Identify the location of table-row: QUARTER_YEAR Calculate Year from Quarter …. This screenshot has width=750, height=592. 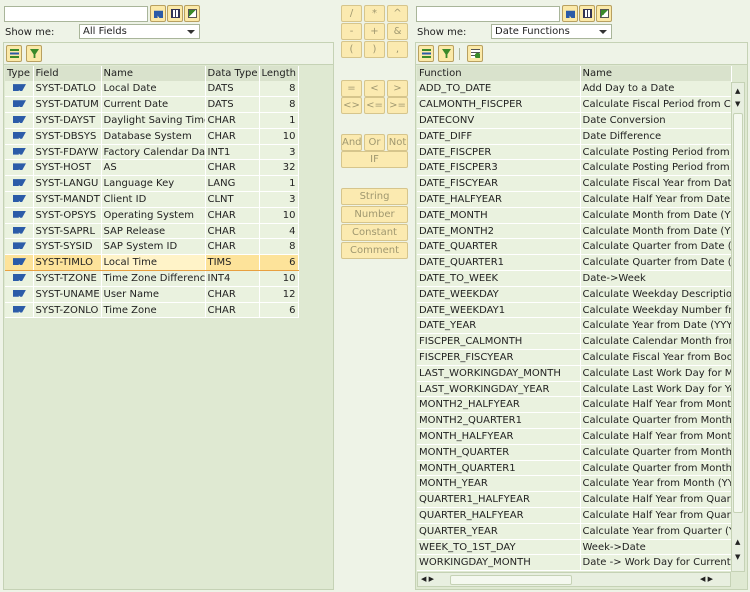
(574, 531).